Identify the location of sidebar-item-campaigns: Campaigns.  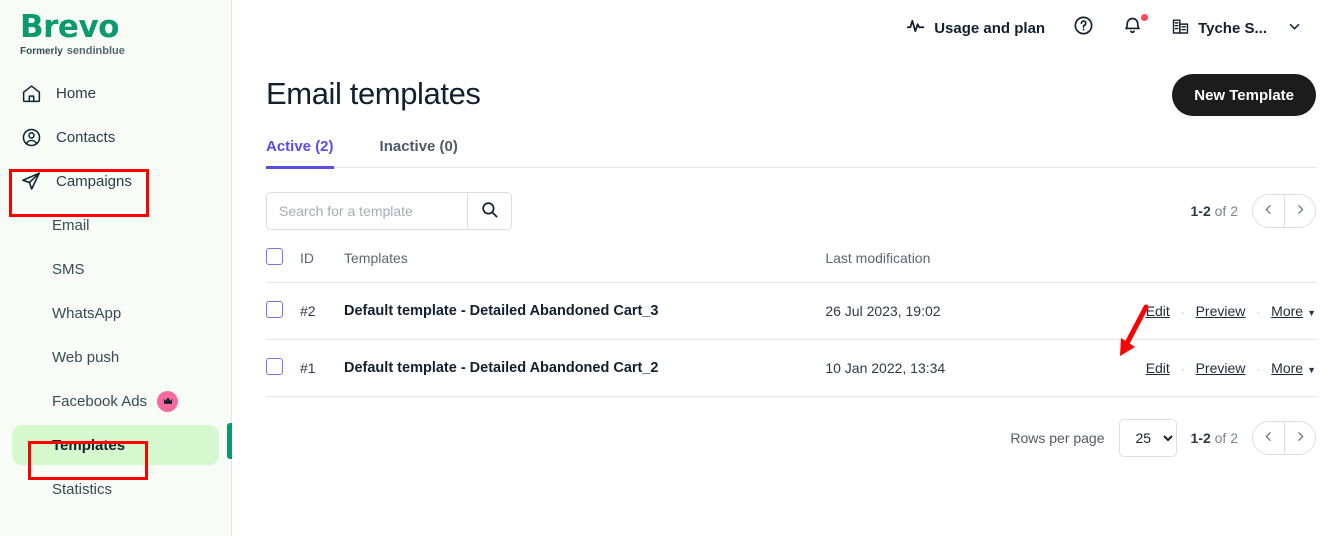
(115, 181).